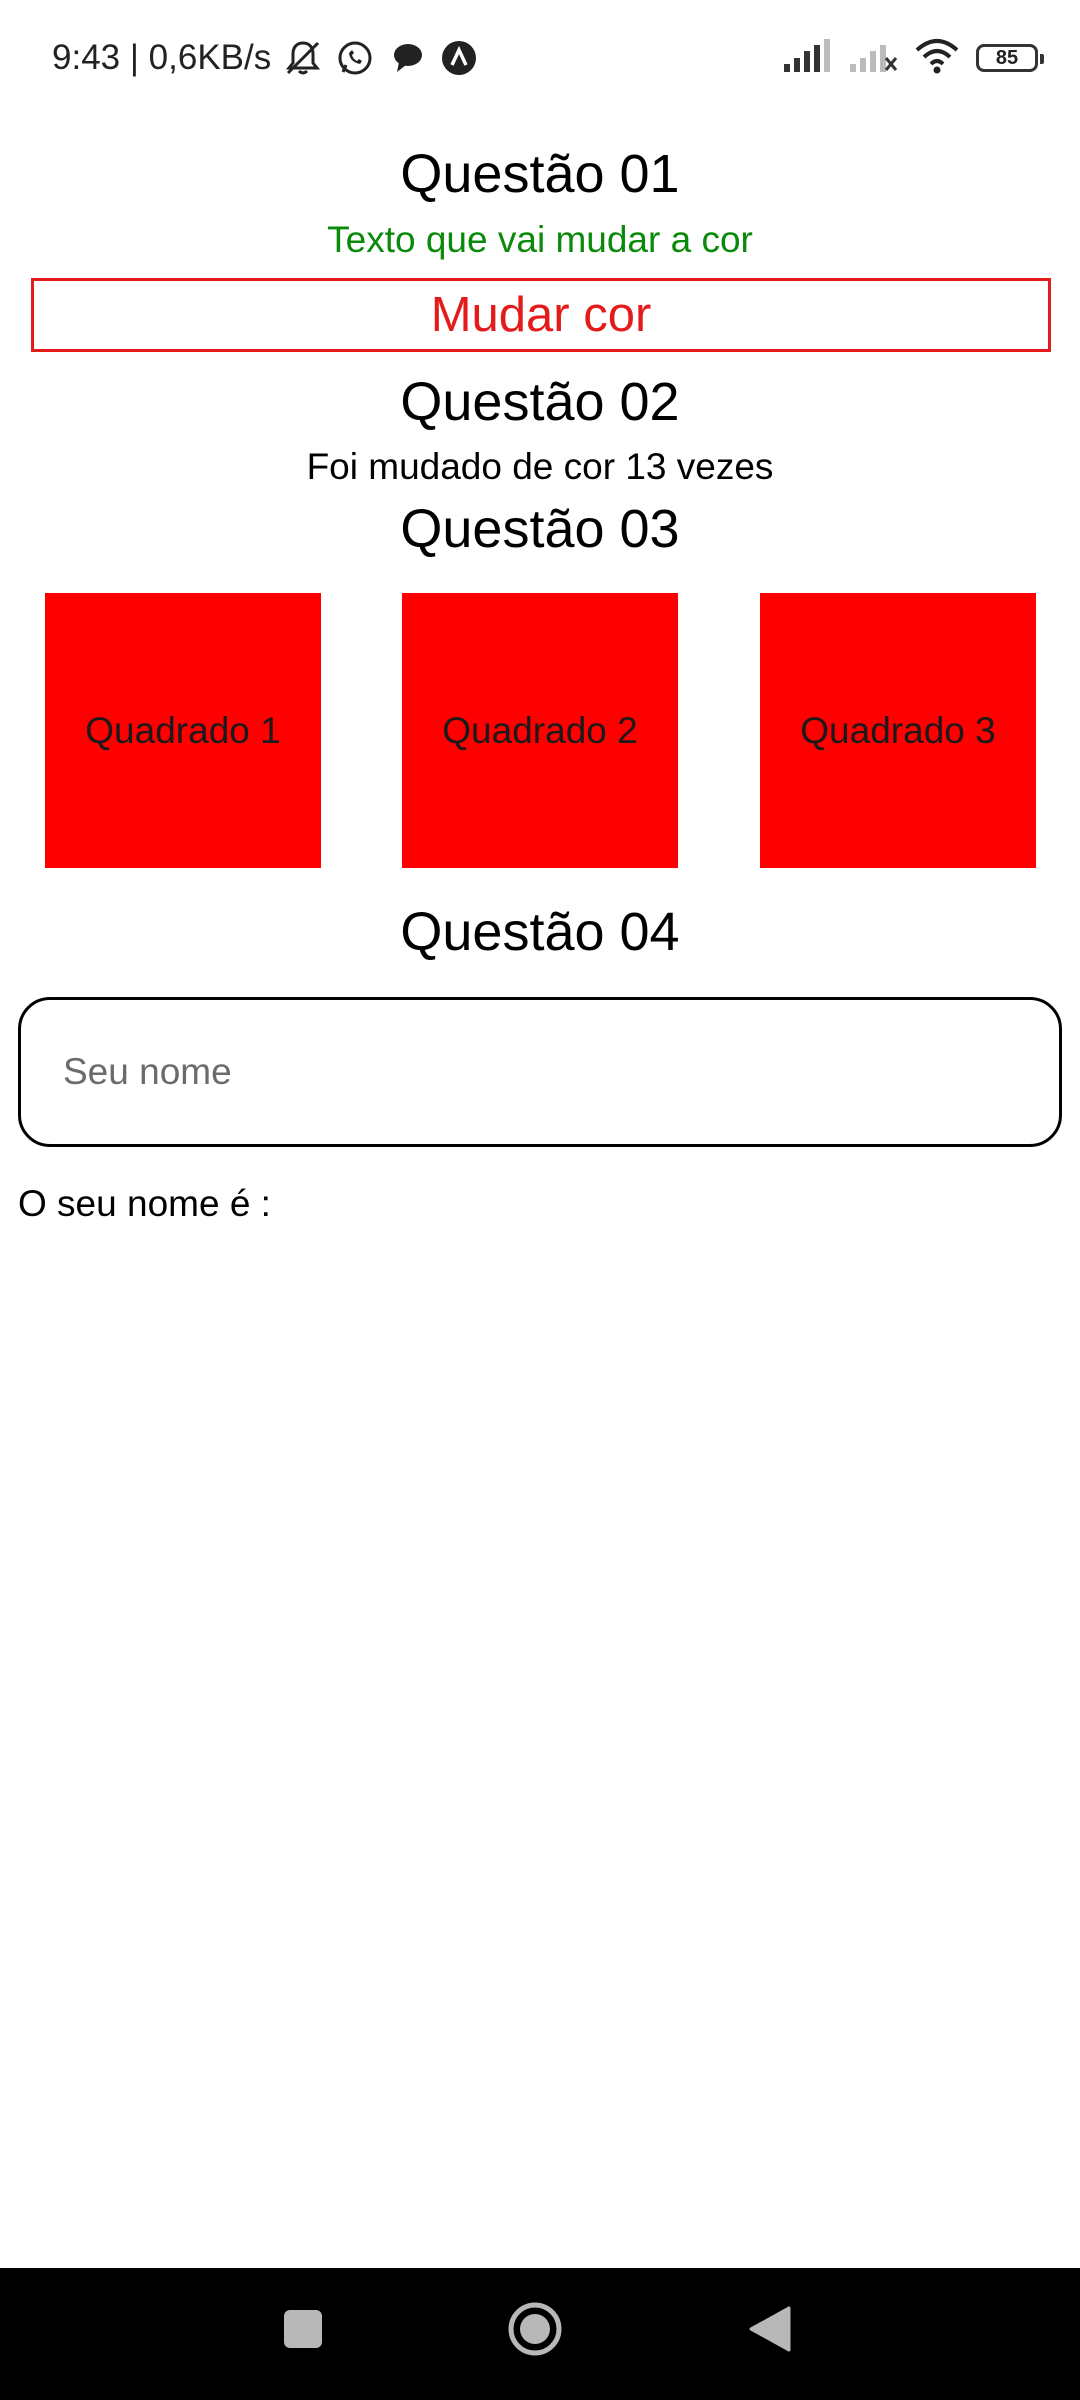 This screenshot has width=1080, height=2400. I want to click on battery-icon: 85, so click(1010, 58).